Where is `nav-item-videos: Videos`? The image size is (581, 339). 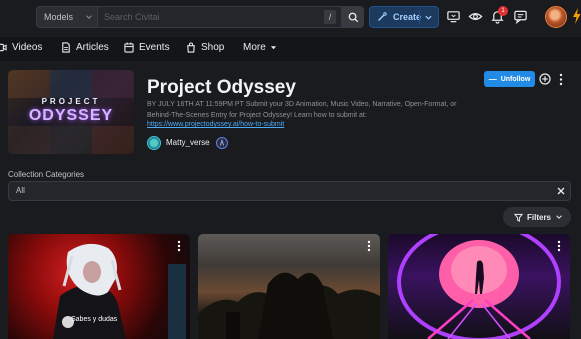
nav-item-videos: Videos is located at coordinates (21, 47).